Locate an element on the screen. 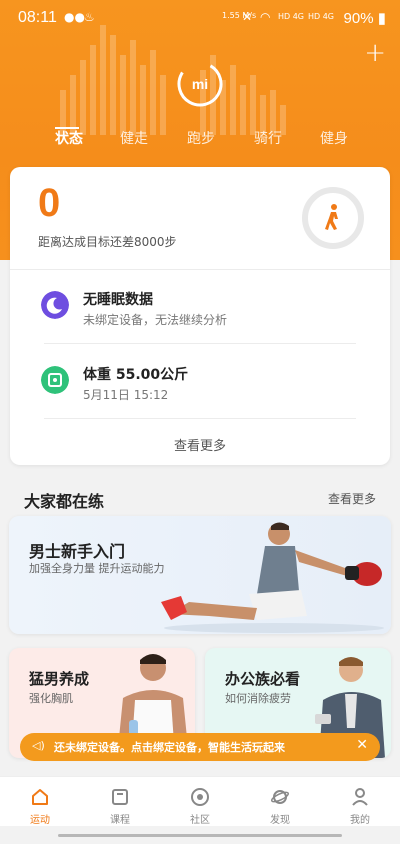 The height and width of the screenshot is (844, 400). sport-tabs: 状态 健走 跑步 骑行 健身 is located at coordinates (200, 143).